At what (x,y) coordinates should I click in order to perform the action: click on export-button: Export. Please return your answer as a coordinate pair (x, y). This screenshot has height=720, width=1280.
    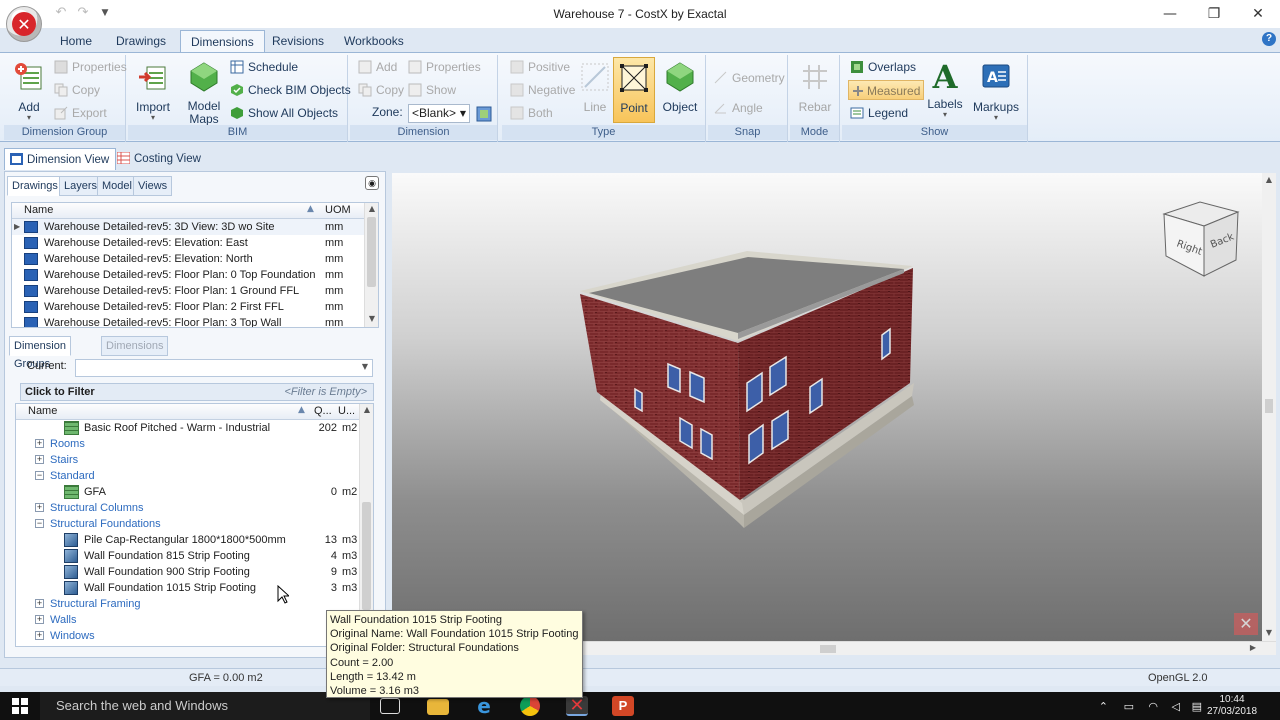
    Looking at the image, I should click on (80, 113).